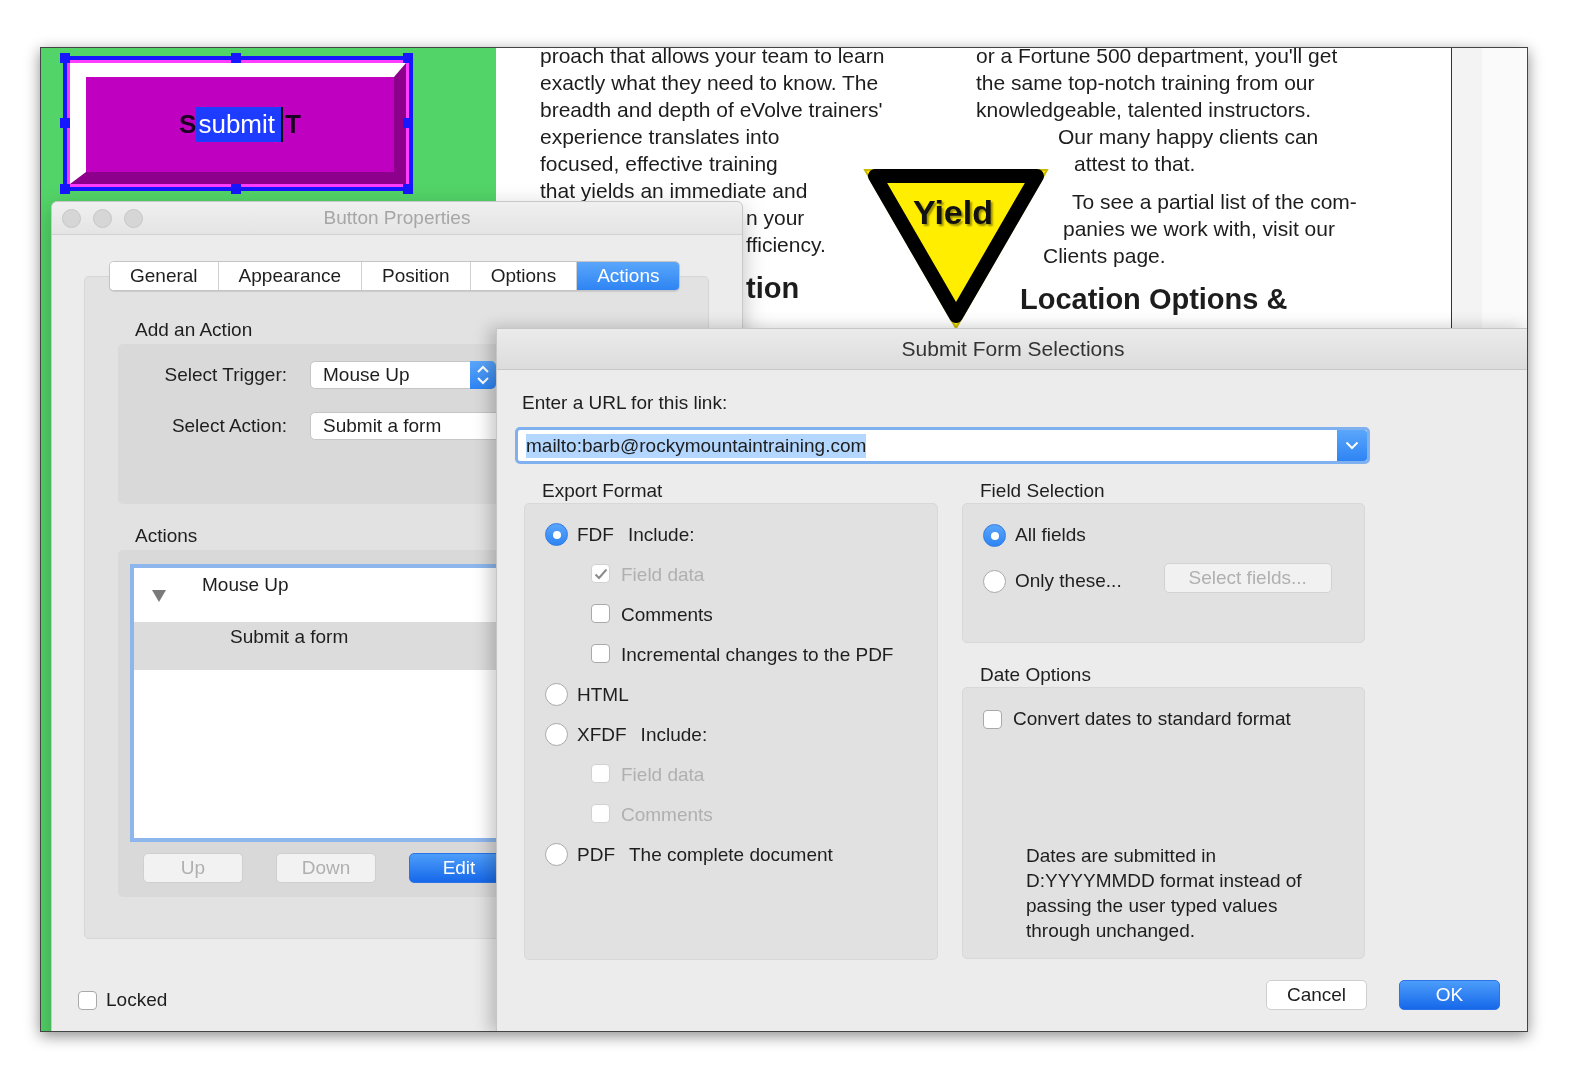  I want to click on group-label: Date Options, so click(1035, 675).